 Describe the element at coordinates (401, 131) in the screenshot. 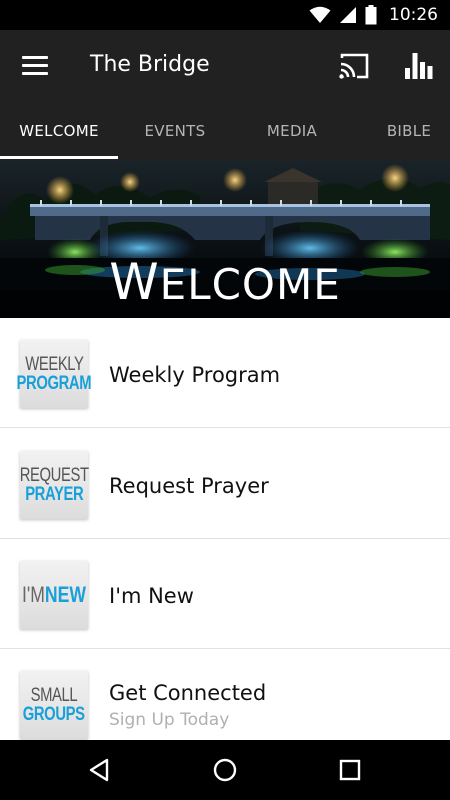

I see `tab-bible: BIBLE` at that location.